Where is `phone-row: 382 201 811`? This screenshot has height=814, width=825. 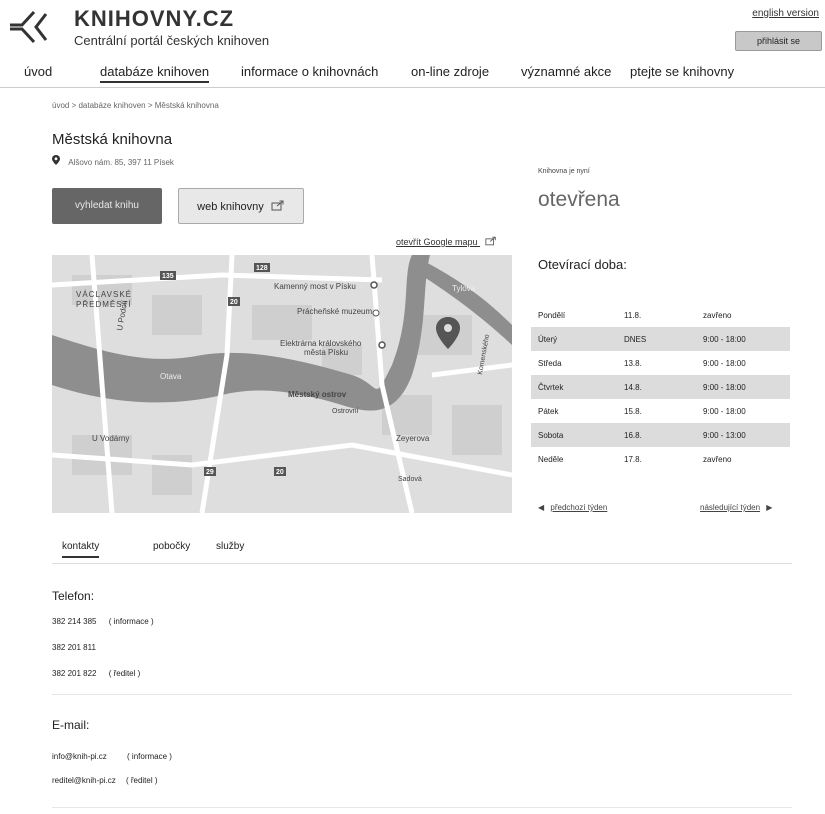 phone-row: 382 201 811 is located at coordinates (74, 647).